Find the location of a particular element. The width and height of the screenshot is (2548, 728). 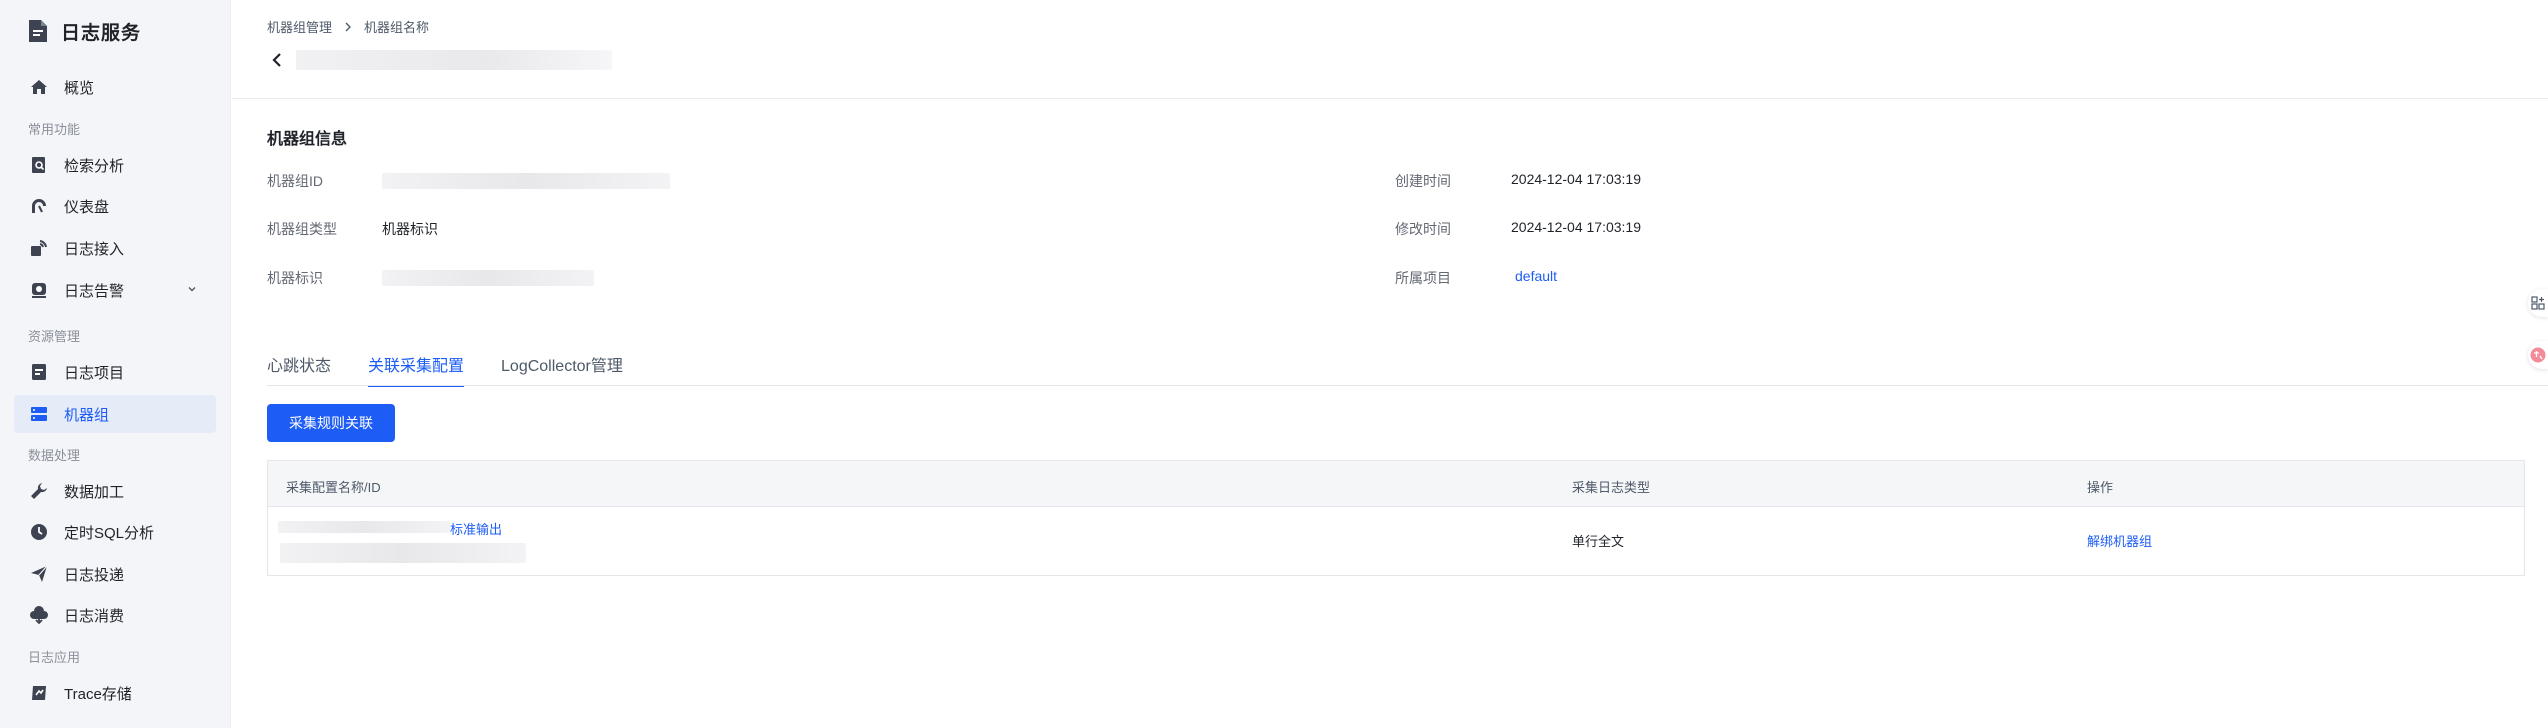

tab-bar: 心跳状态 关联采集配置 LogCollector管理 is located at coordinates (463, 369).